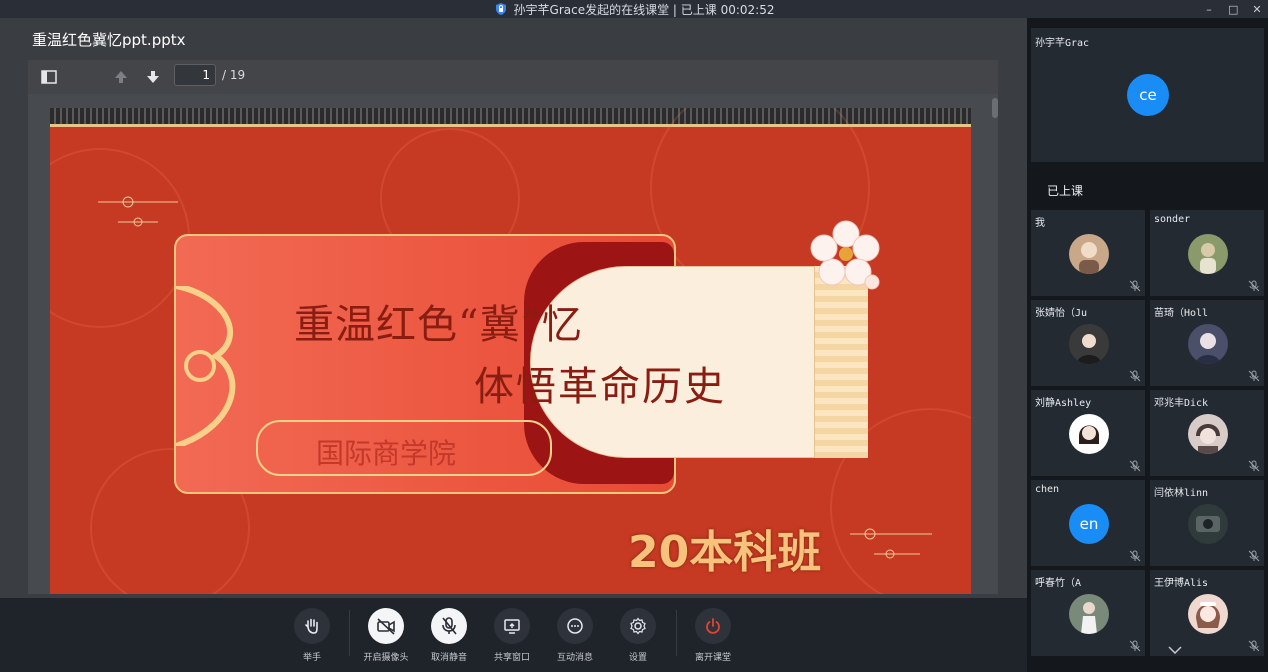  I want to click on window-title: 孙宇芊Grace发起的在线课堂 | 已上课 00:02:52, so click(644, 9).